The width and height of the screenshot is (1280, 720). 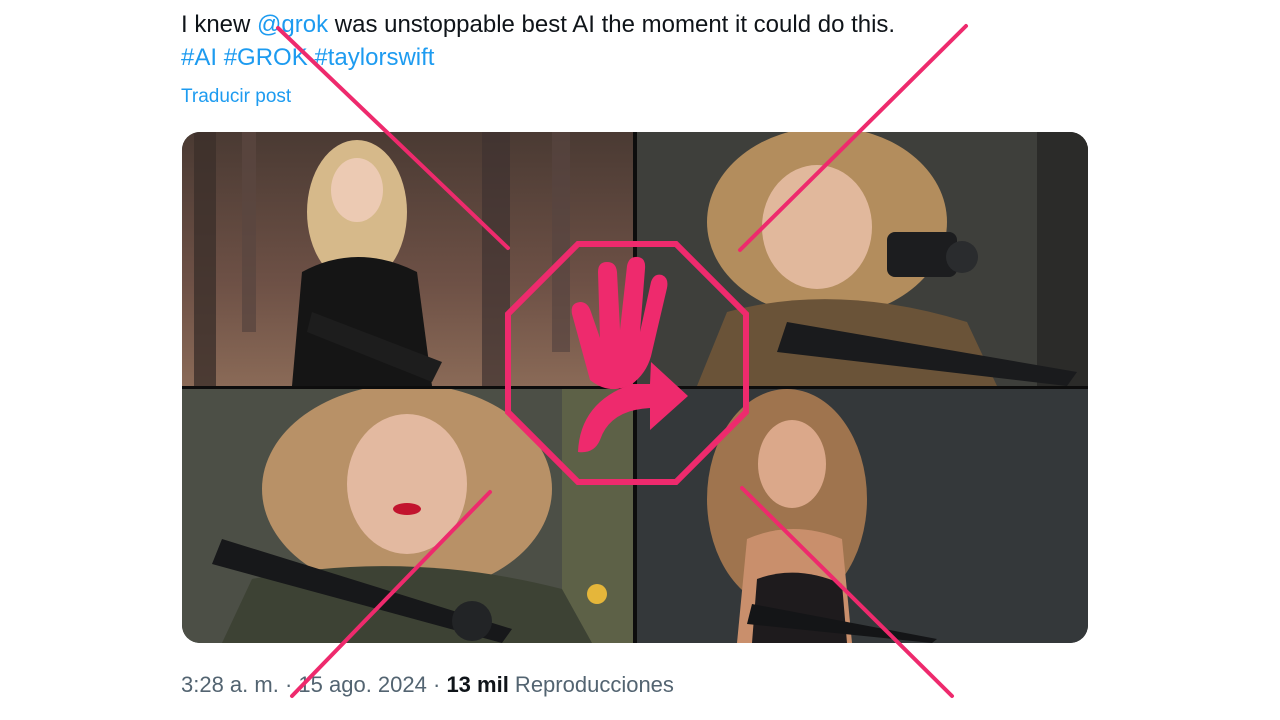 I want to click on hashtag-taylorswift-link: #taylorswift, so click(x=374, y=57).